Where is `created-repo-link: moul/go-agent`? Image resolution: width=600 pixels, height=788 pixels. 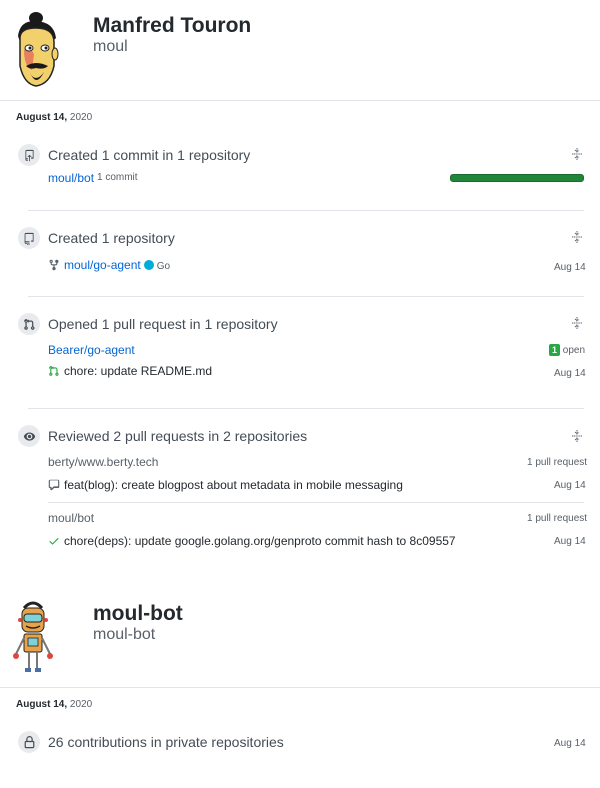
created-repo-link: moul/go-agent is located at coordinates (102, 265).